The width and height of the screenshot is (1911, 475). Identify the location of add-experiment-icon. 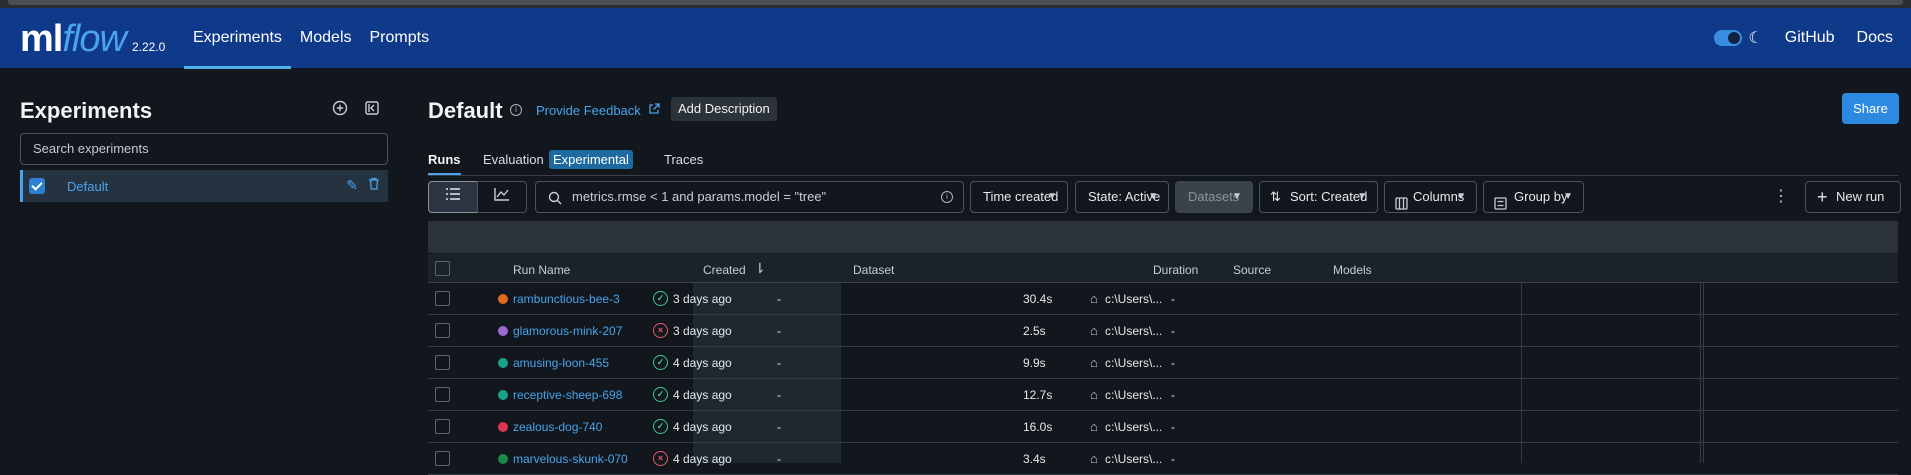
(340, 110).